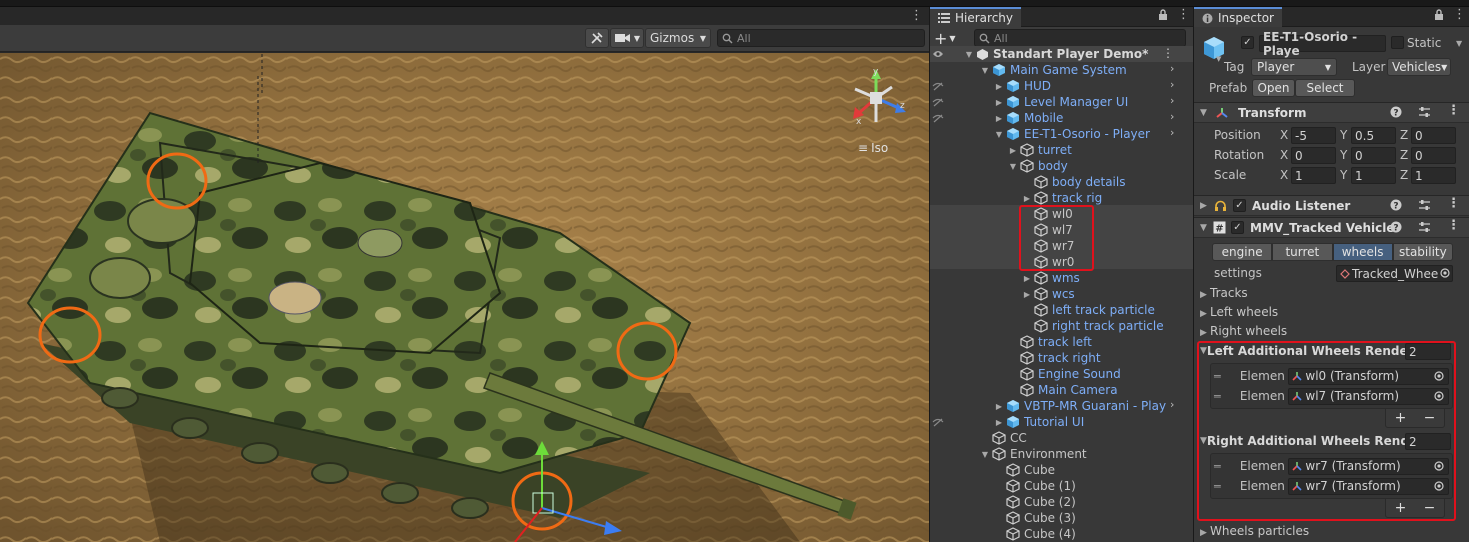 This screenshot has width=1469, height=542. What do you see at coordinates (1061, 422) in the screenshot?
I see `hierarchy-item: ▶ Tutorial UI` at bounding box center [1061, 422].